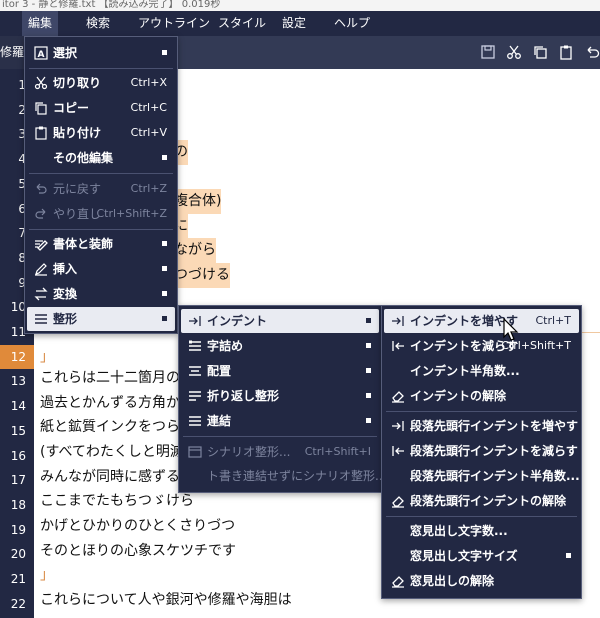  I want to click on line-number: 8, so click(22, 257).